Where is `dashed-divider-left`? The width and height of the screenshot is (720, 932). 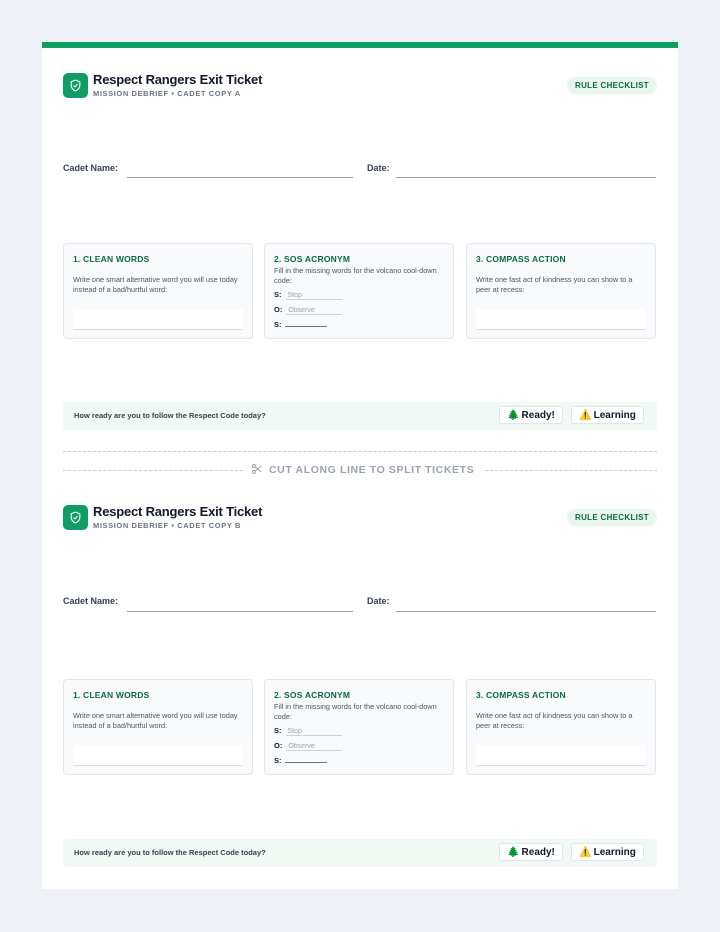
dashed-divider-left is located at coordinates (153, 470).